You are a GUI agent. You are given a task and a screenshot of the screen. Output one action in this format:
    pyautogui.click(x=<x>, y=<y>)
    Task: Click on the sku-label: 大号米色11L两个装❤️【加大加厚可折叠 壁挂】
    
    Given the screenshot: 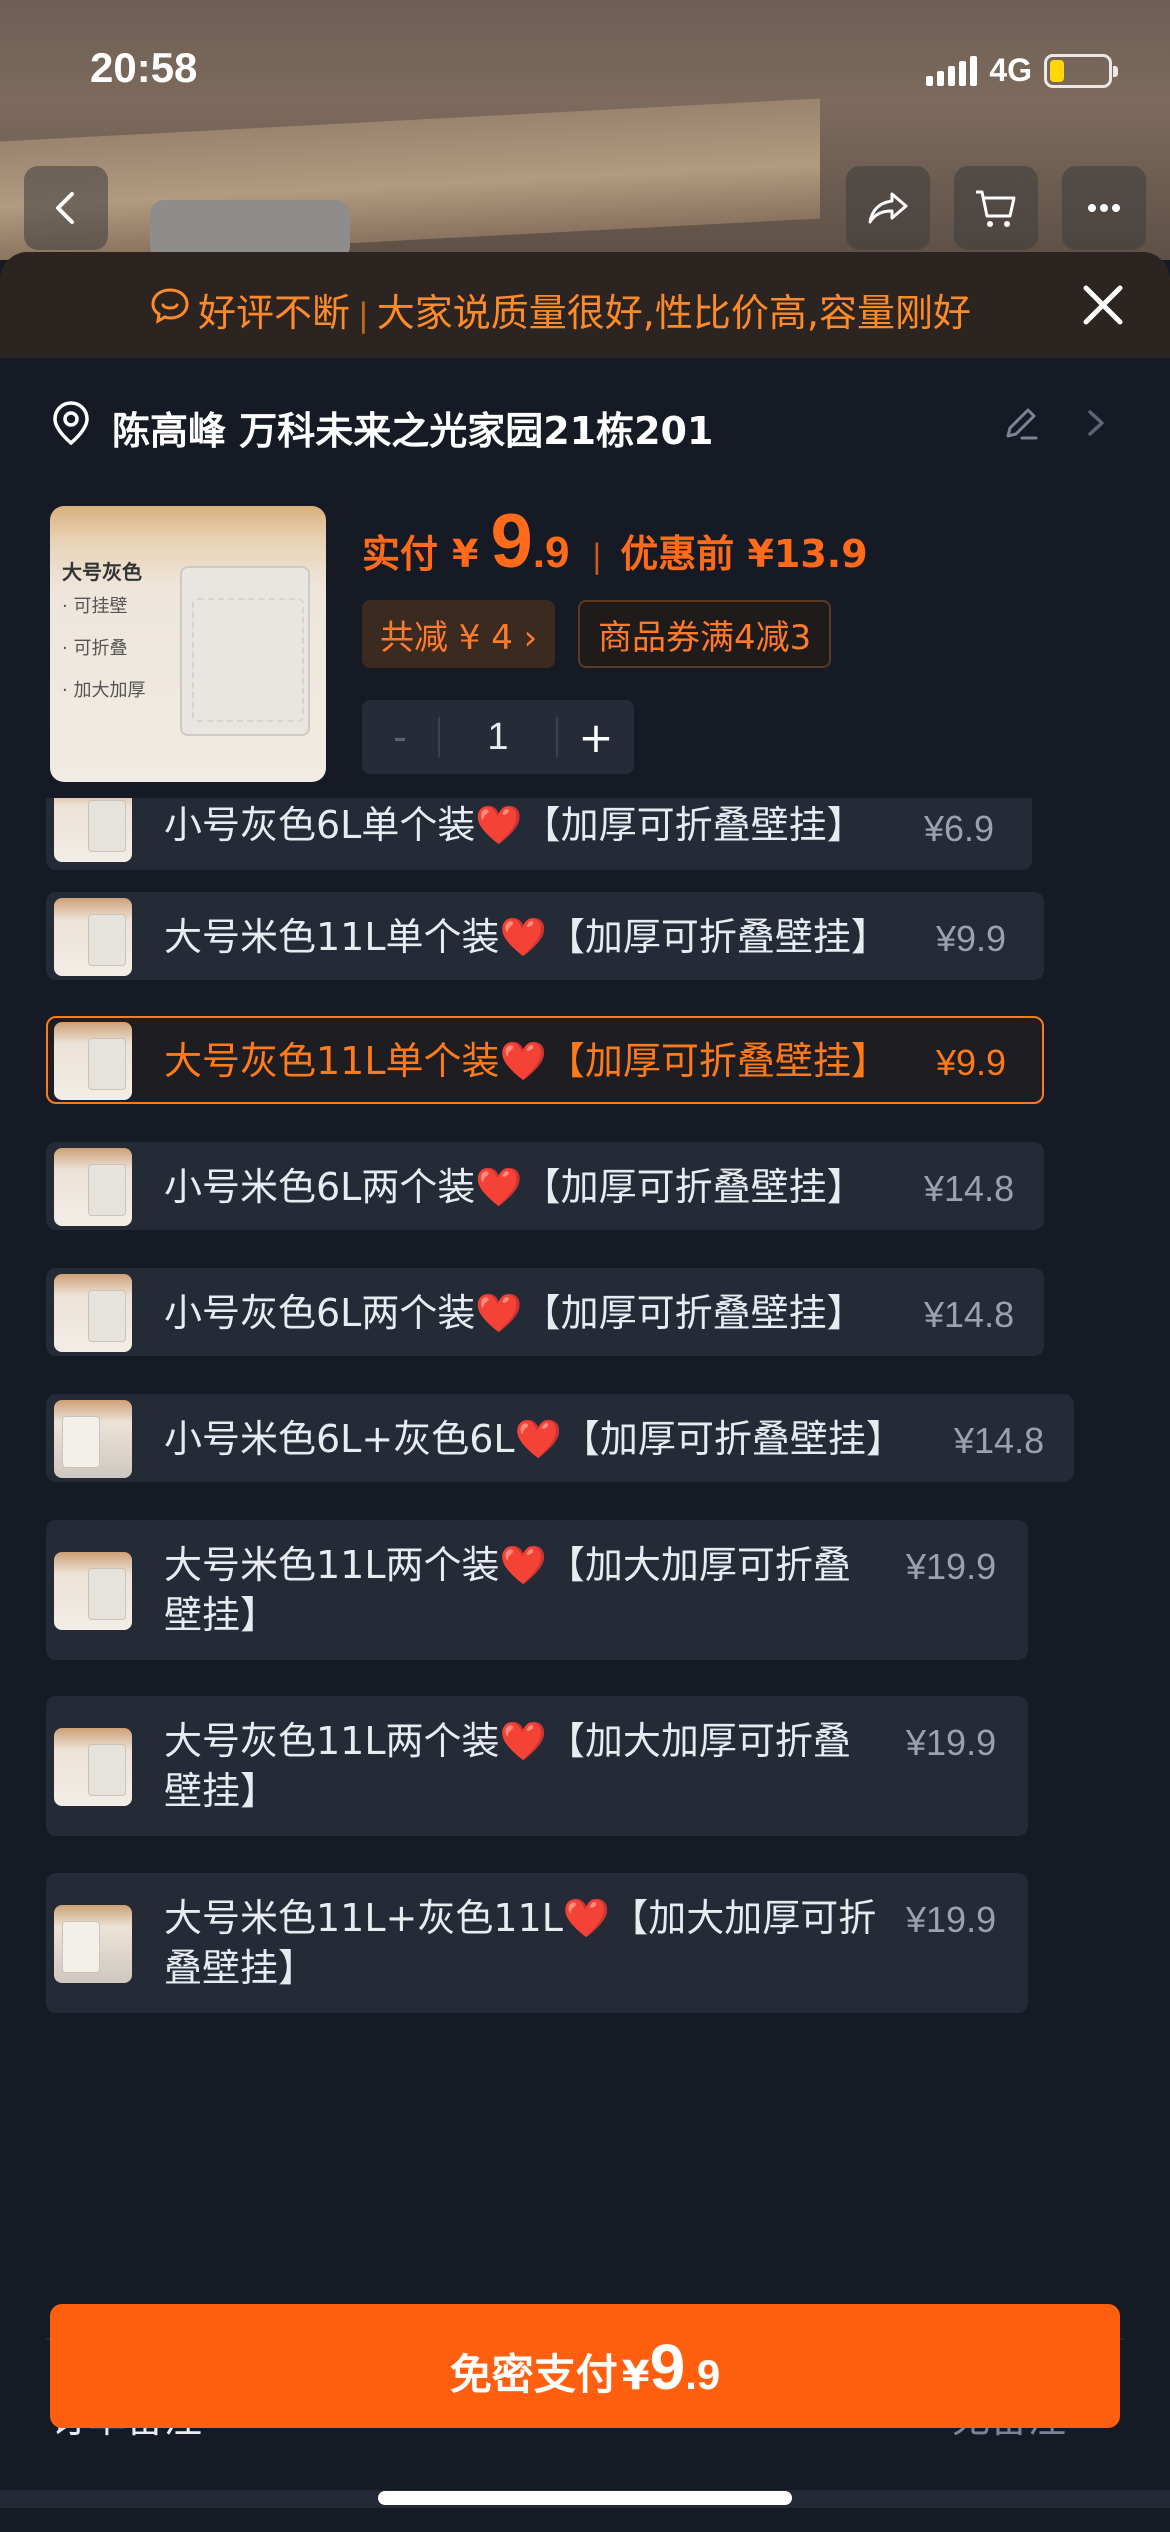 What is the action you would take?
    pyautogui.click(x=507, y=1590)
    